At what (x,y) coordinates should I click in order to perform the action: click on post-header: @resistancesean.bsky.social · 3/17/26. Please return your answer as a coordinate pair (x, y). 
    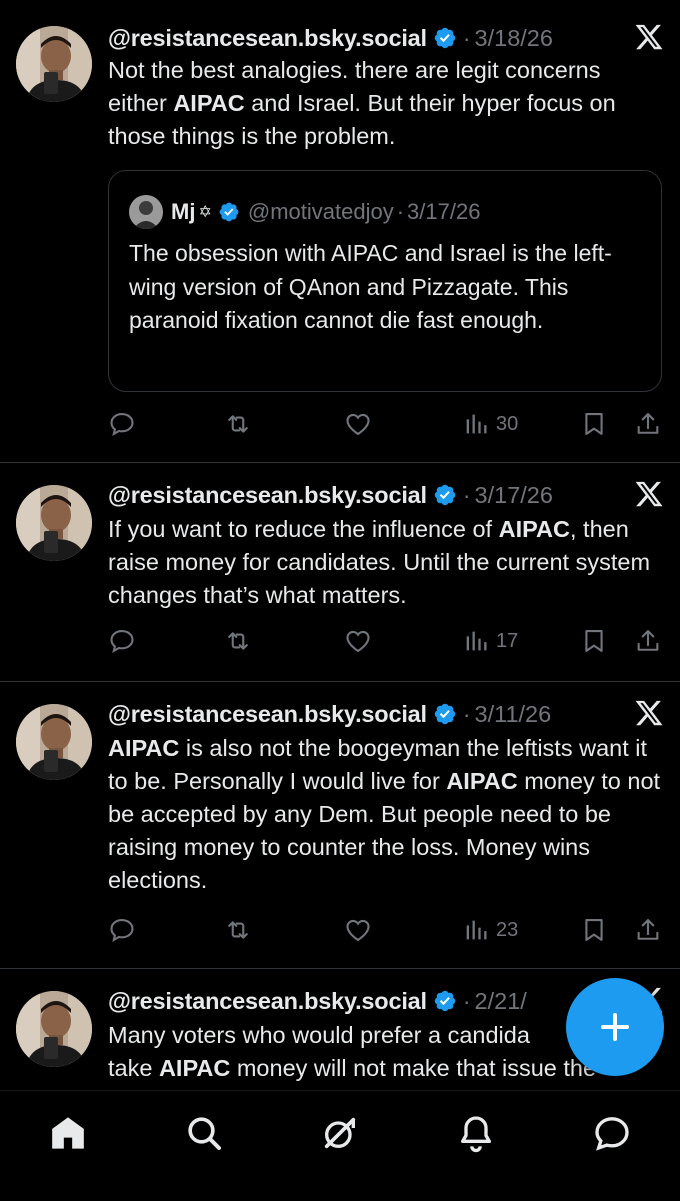
    Looking at the image, I should click on (388, 495).